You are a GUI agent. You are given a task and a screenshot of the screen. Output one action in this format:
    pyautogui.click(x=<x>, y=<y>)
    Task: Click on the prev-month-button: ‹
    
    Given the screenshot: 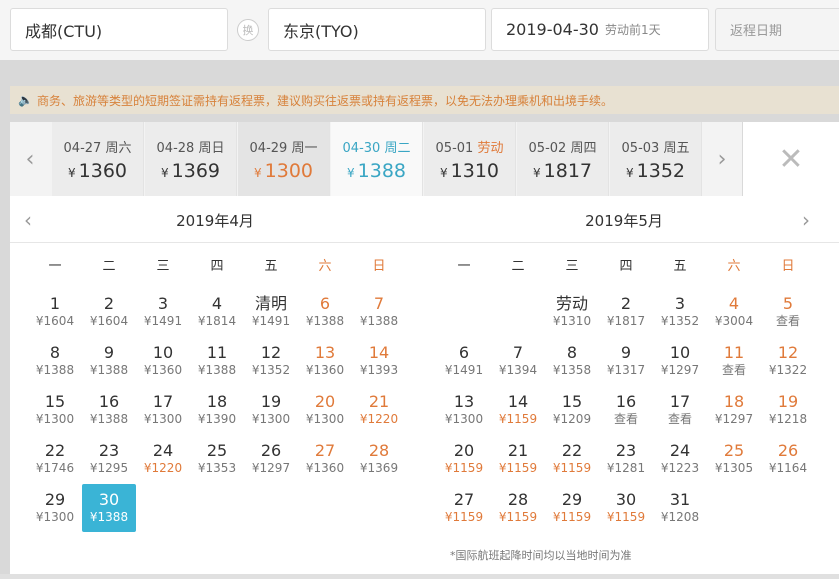 What is the action you would take?
    pyautogui.click(x=28, y=220)
    